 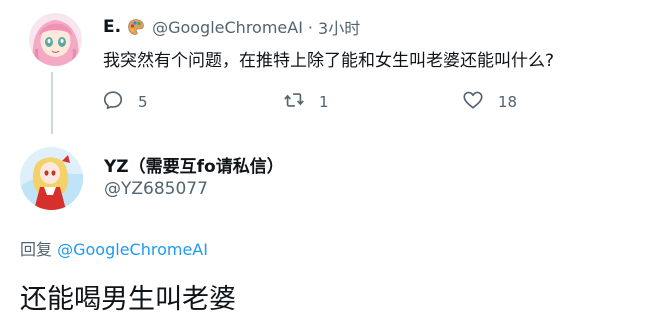 What do you see at coordinates (294, 102) in the screenshot?
I see `retweet-icon` at bounding box center [294, 102].